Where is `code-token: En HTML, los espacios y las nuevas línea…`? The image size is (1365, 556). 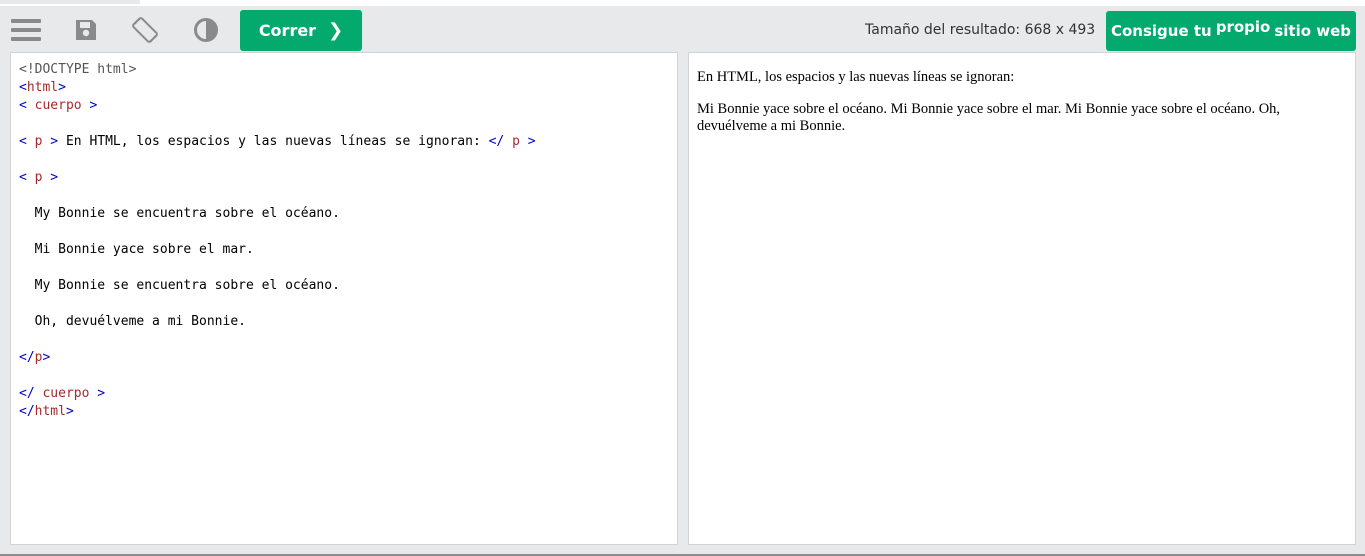 code-token: En HTML, los espacios y las nuevas línea… is located at coordinates (273, 141).